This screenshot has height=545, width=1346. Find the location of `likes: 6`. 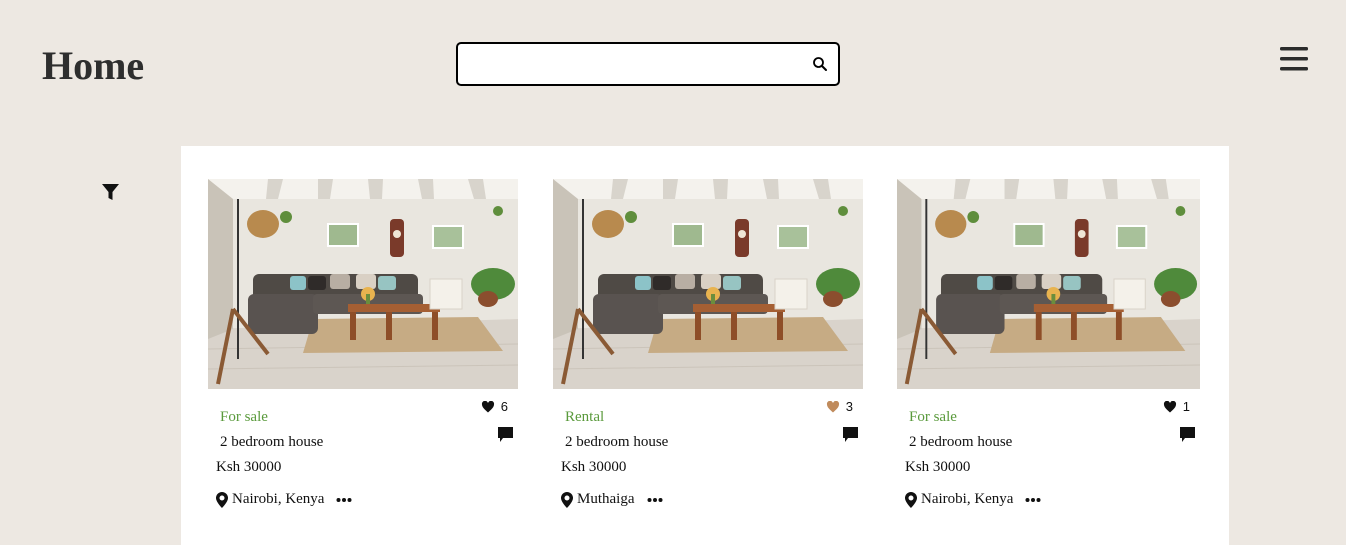

likes: 6 is located at coordinates (494, 406).